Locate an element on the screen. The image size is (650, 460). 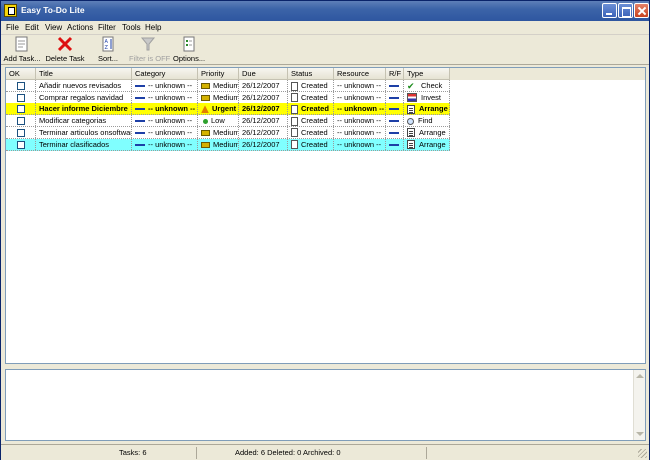
menu-tools: Tools is located at coordinates (131, 27).